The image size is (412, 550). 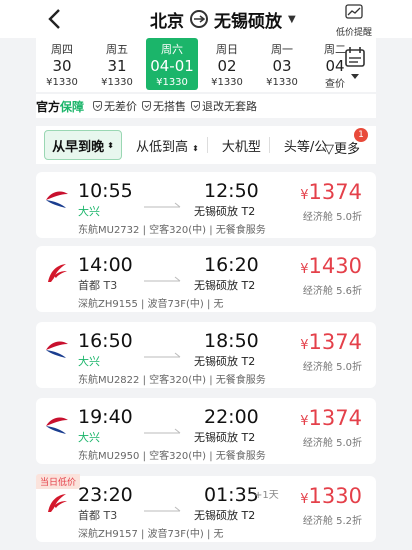 I want to click on flight-info: 深航ZH9155 | 波音73F(中) | 无, so click(x=151, y=304).